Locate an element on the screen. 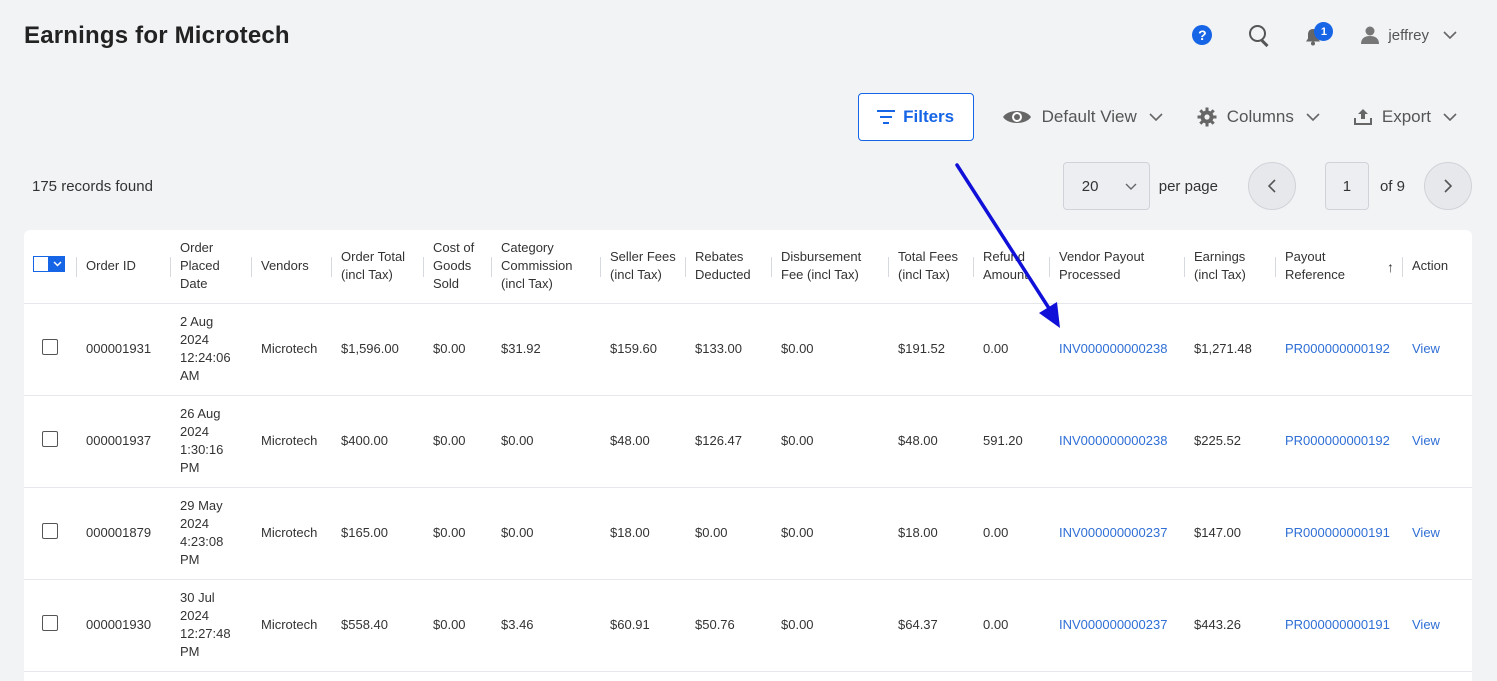 The image size is (1497, 681). previous-page-button is located at coordinates (1271, 186).